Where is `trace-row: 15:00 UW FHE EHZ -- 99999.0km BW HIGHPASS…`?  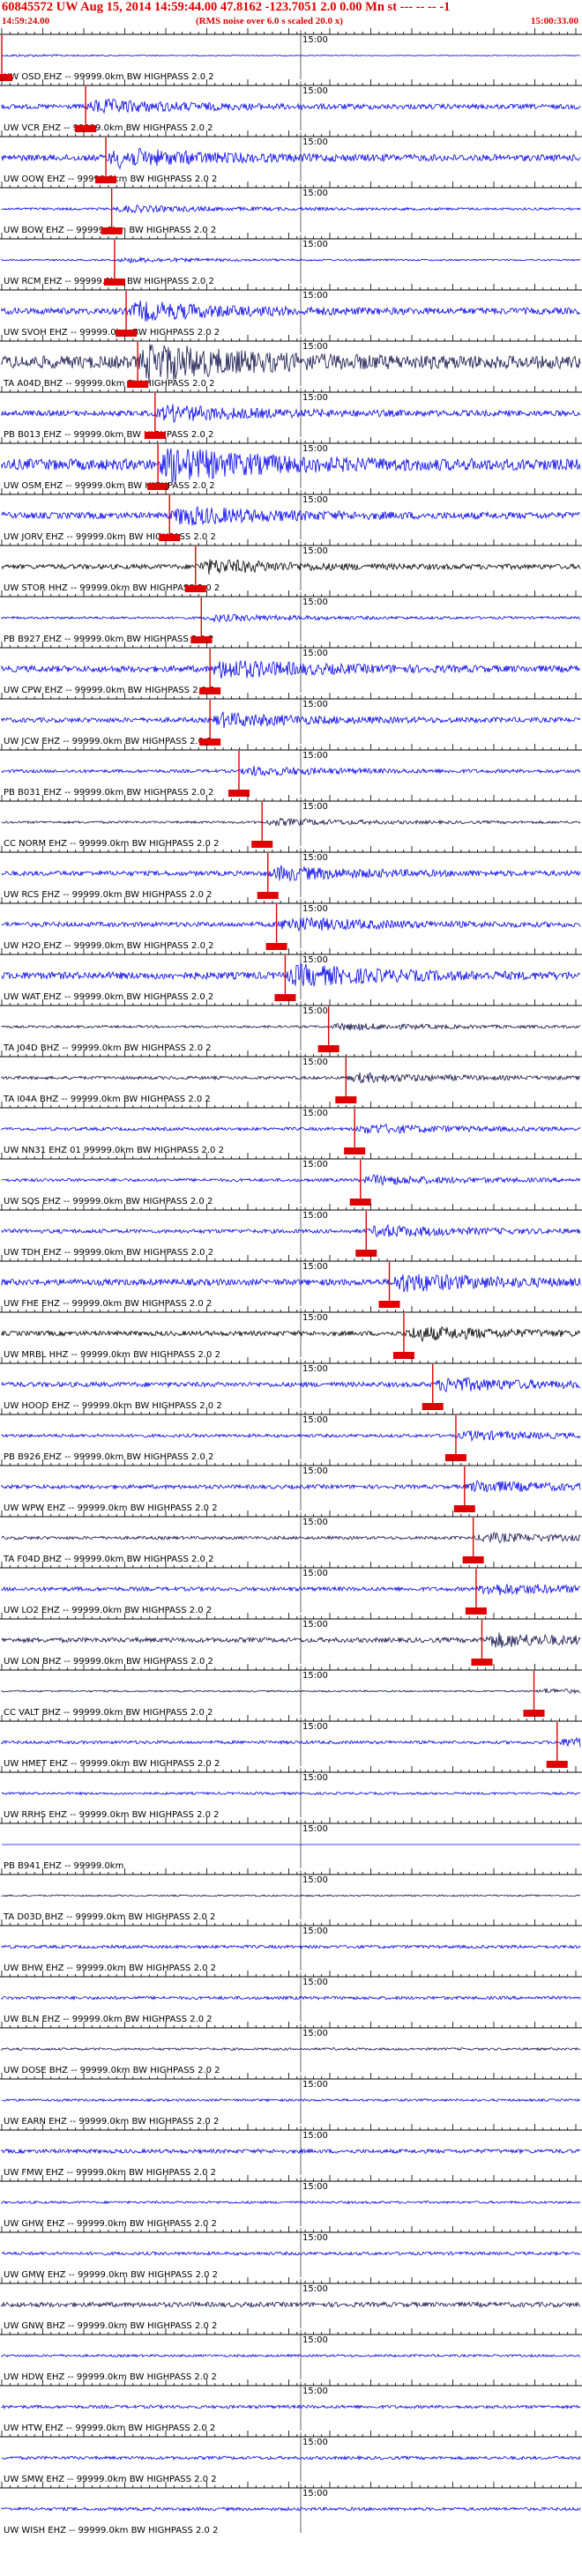 trace-row: 15:00 UW FHE EHZ -- 99999.0km BW HIGHPASS… is located at coordinates (291, 1282).